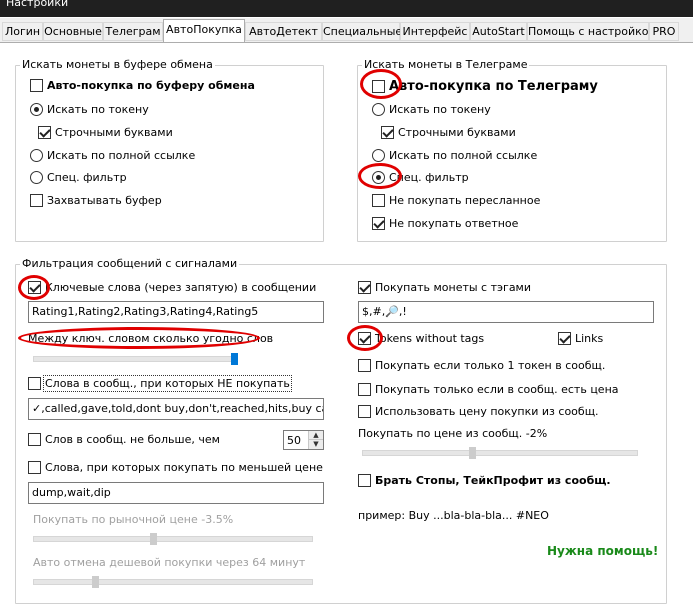 The image size is (693, 609). What do you see at coordinates (176, 493) in the screenshot?
I see `lower-price-words-input: dump,wait,dip` at bounding box center [176, 493].